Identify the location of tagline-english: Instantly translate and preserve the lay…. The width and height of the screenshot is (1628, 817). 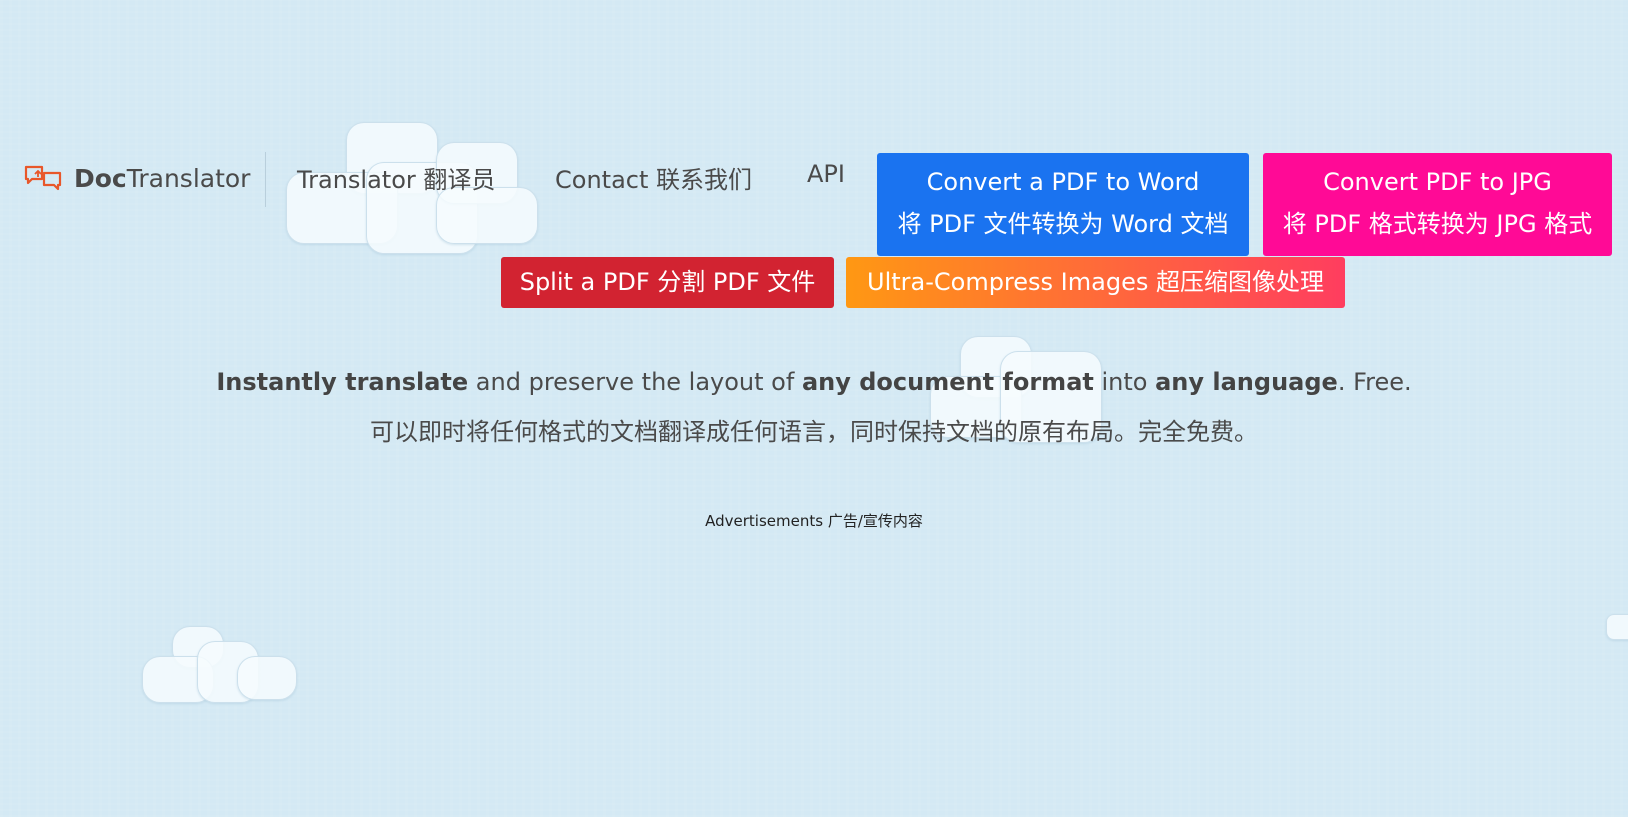
(814, 382).